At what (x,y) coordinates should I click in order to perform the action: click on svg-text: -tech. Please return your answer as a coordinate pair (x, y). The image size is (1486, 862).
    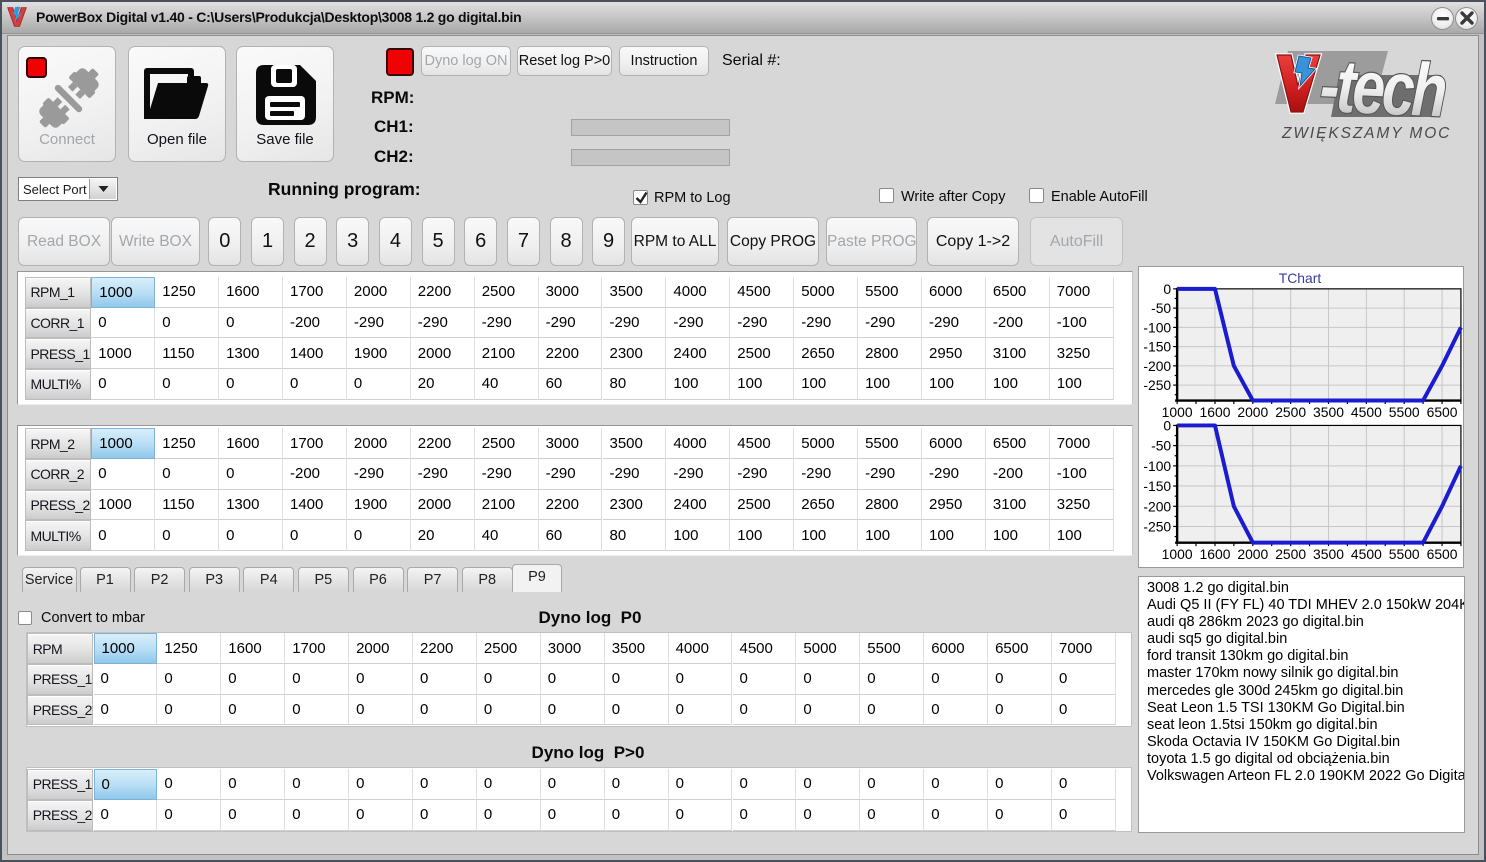
    Looking at the image, I should click on (1382, 88).